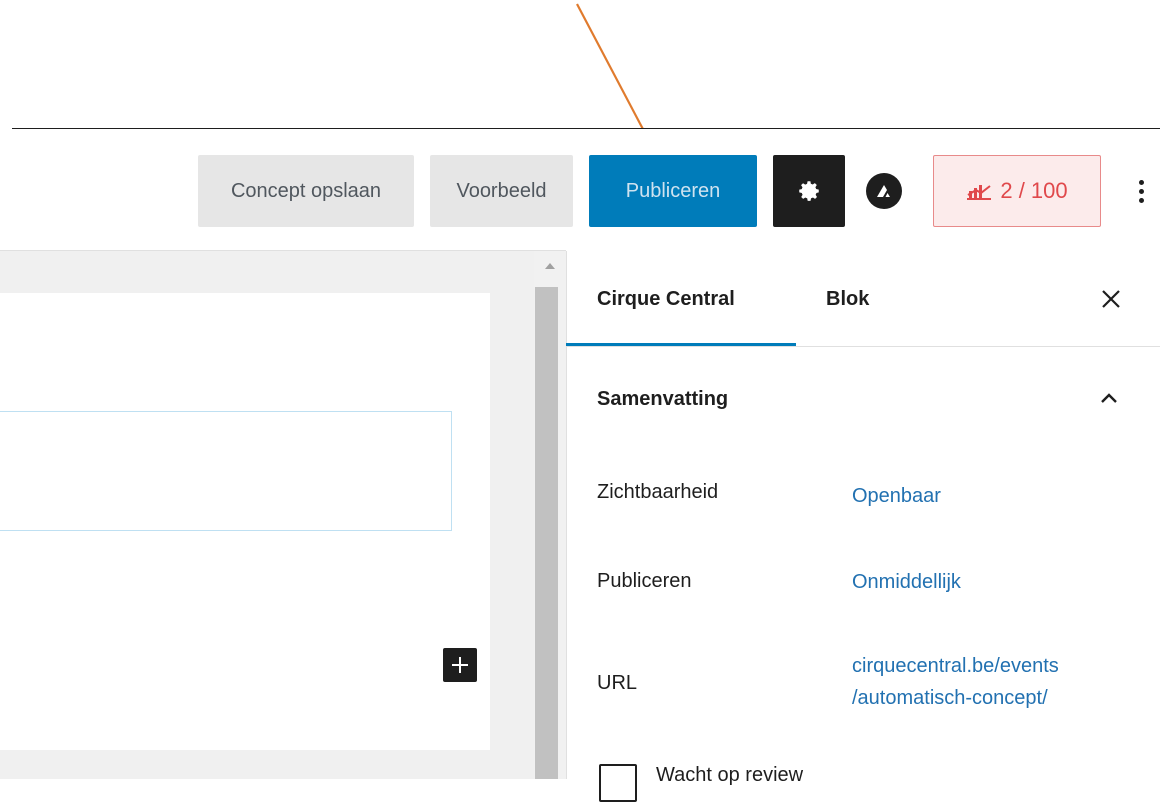 Image resolution: width=1160 pixels, height=802 pixels. I want to click on preview-label: Voorbeeld, so click(501, 190).